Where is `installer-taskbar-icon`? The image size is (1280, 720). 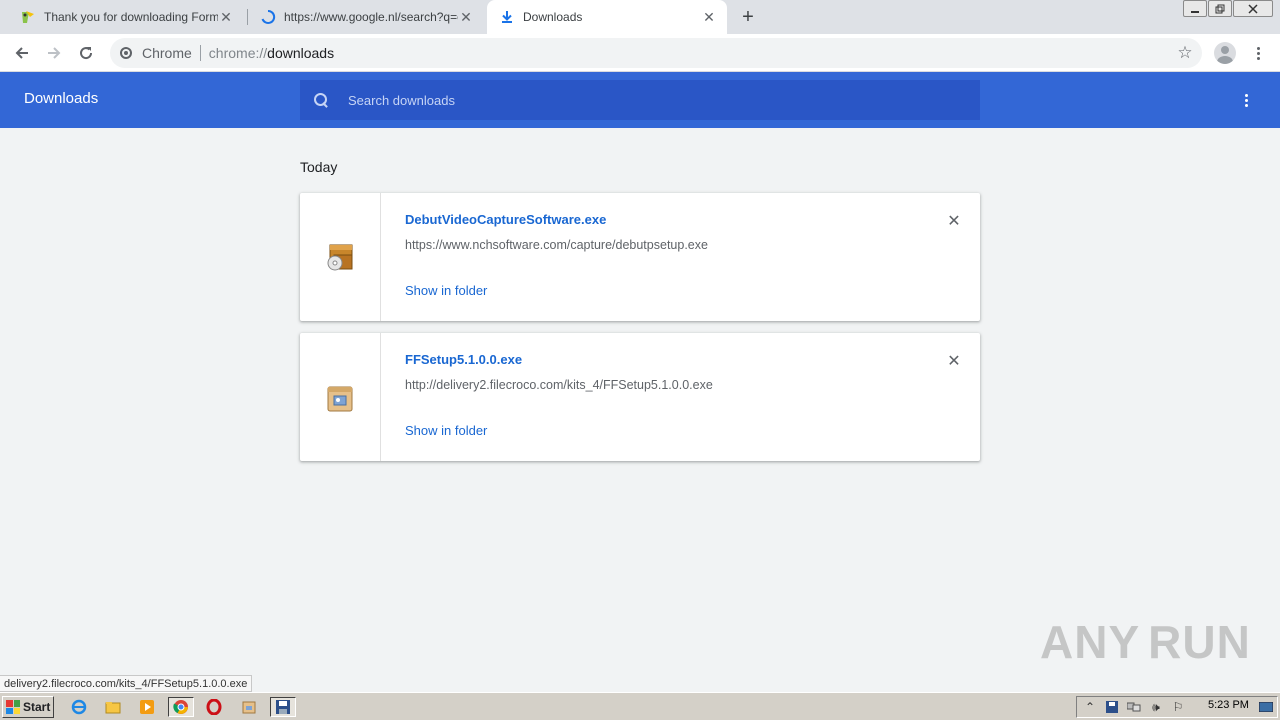 installer-taskbar-icon is located at coordinates (249, 707).